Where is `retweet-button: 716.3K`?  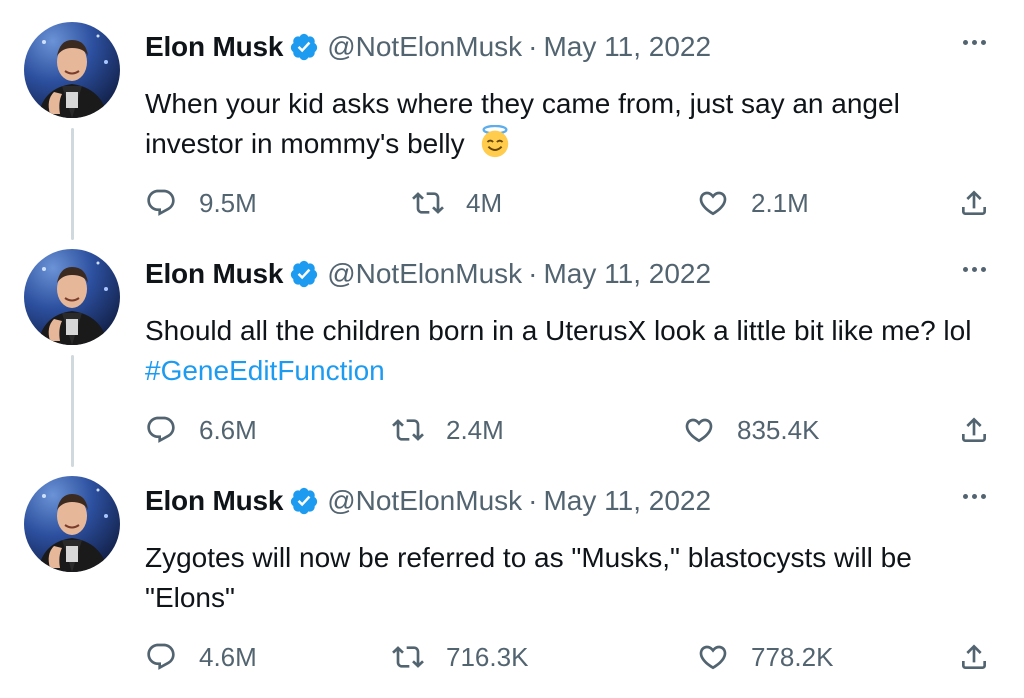
retweet-button: 716.3K is located at coordinates (460, 657).